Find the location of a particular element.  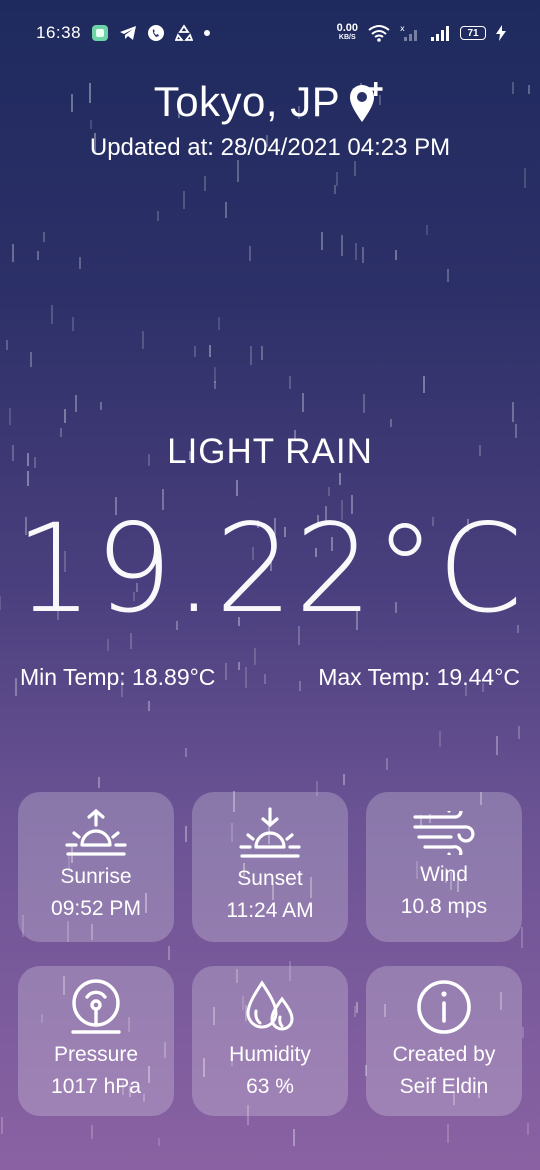

pressure-card: Pressure 1017 hPa is located at coordinates (96, 1041).